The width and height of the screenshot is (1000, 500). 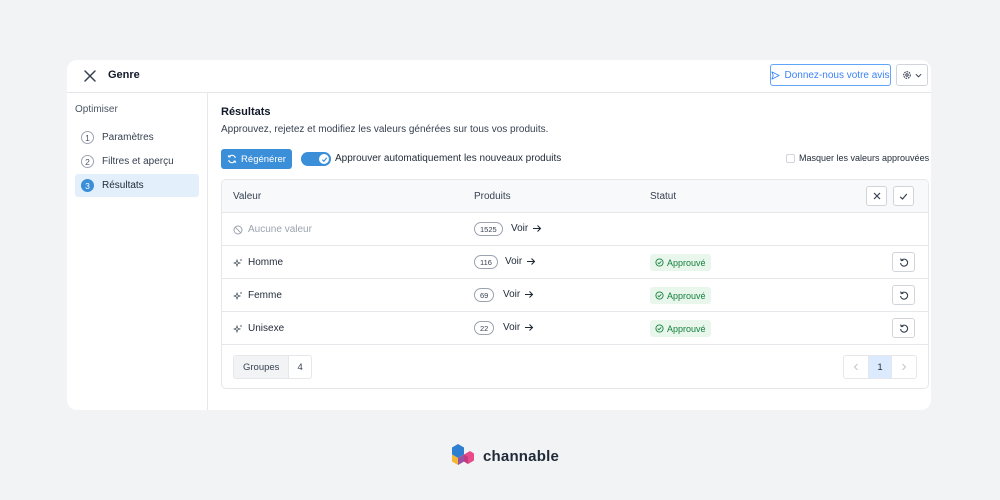 What do you see at coordinates (575, 295) in the screenshot?
I see `table-row: Femme 69 Voir Approuvé` at bounding box center [575, 295].